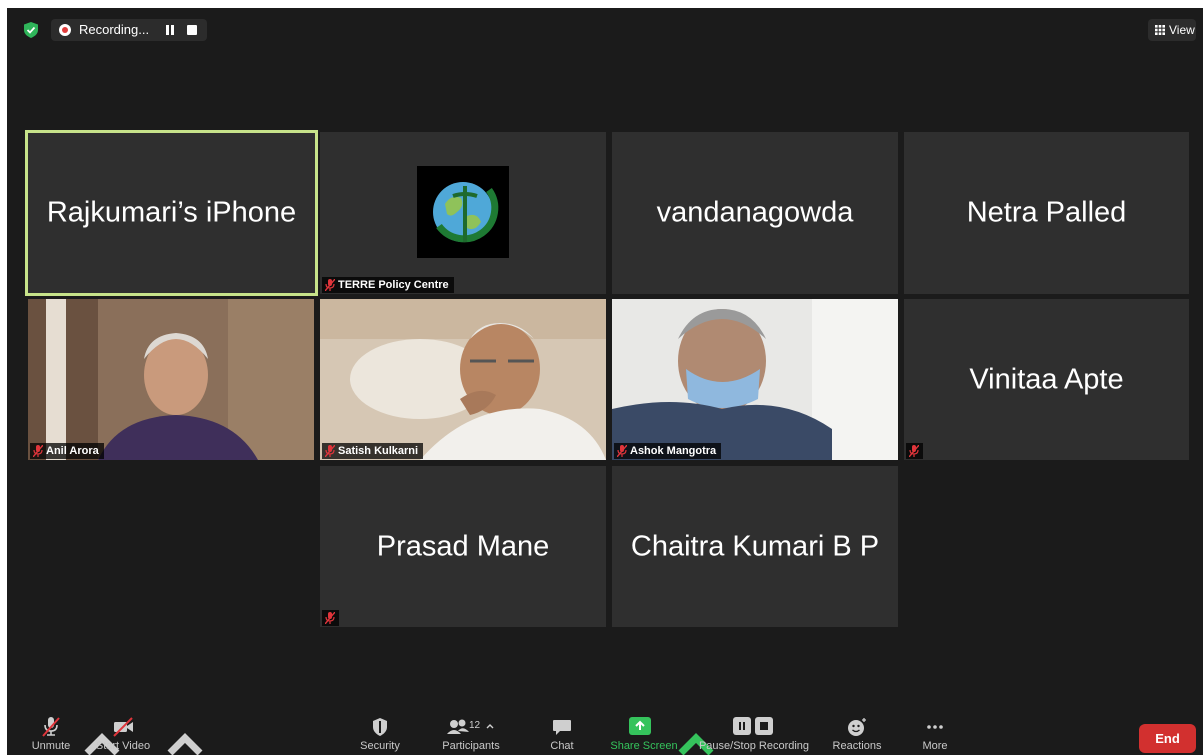  Describe the element at coordinates (640, 726) in the screenshot. I see `share-screen-icon` at that location.